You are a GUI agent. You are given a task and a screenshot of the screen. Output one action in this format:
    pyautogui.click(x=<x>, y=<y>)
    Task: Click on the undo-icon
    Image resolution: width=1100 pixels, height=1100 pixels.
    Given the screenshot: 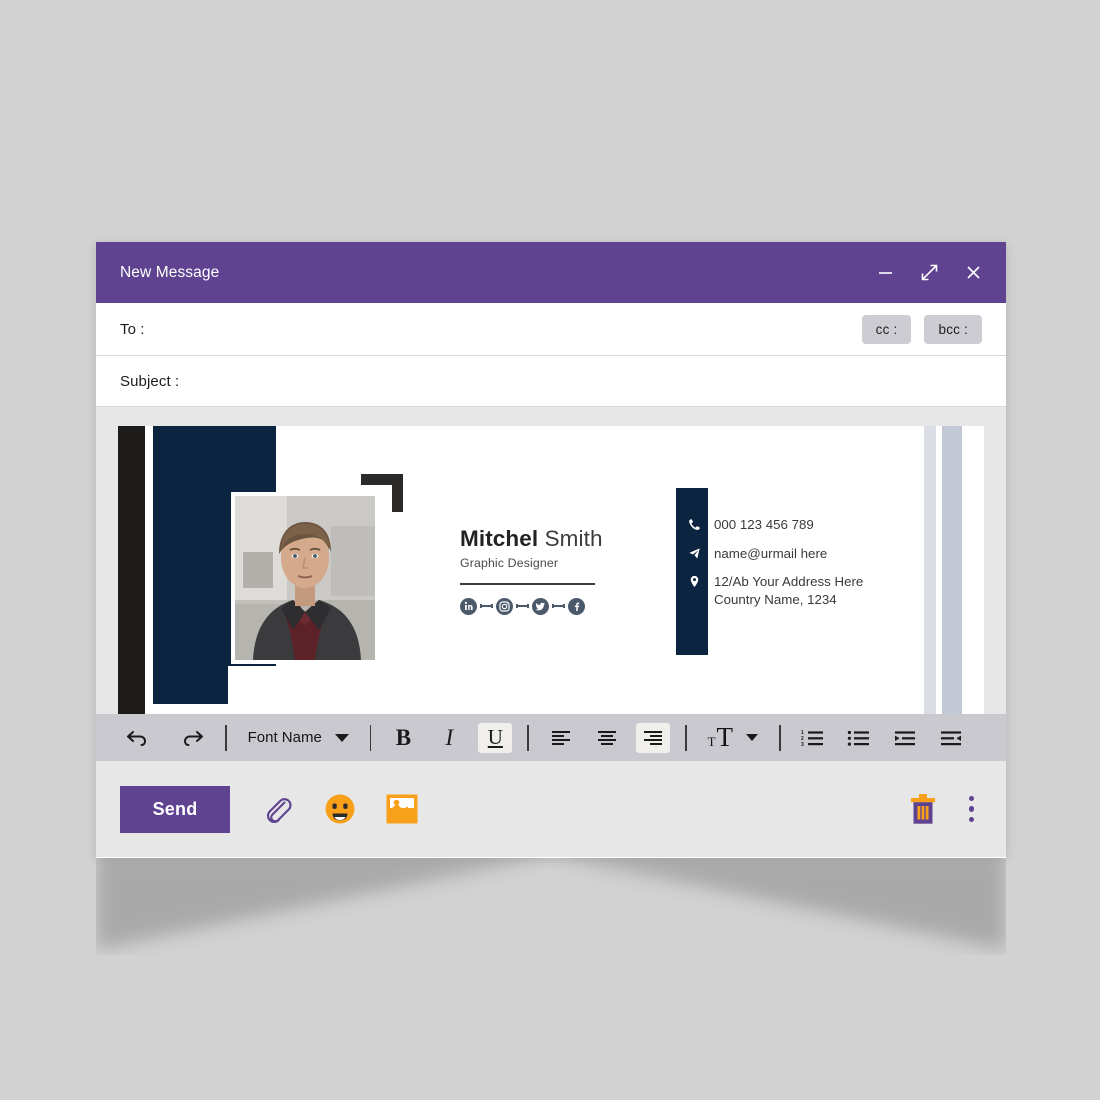 What is the action you would take?
    pyautogui.click(x=137, y=738)
    